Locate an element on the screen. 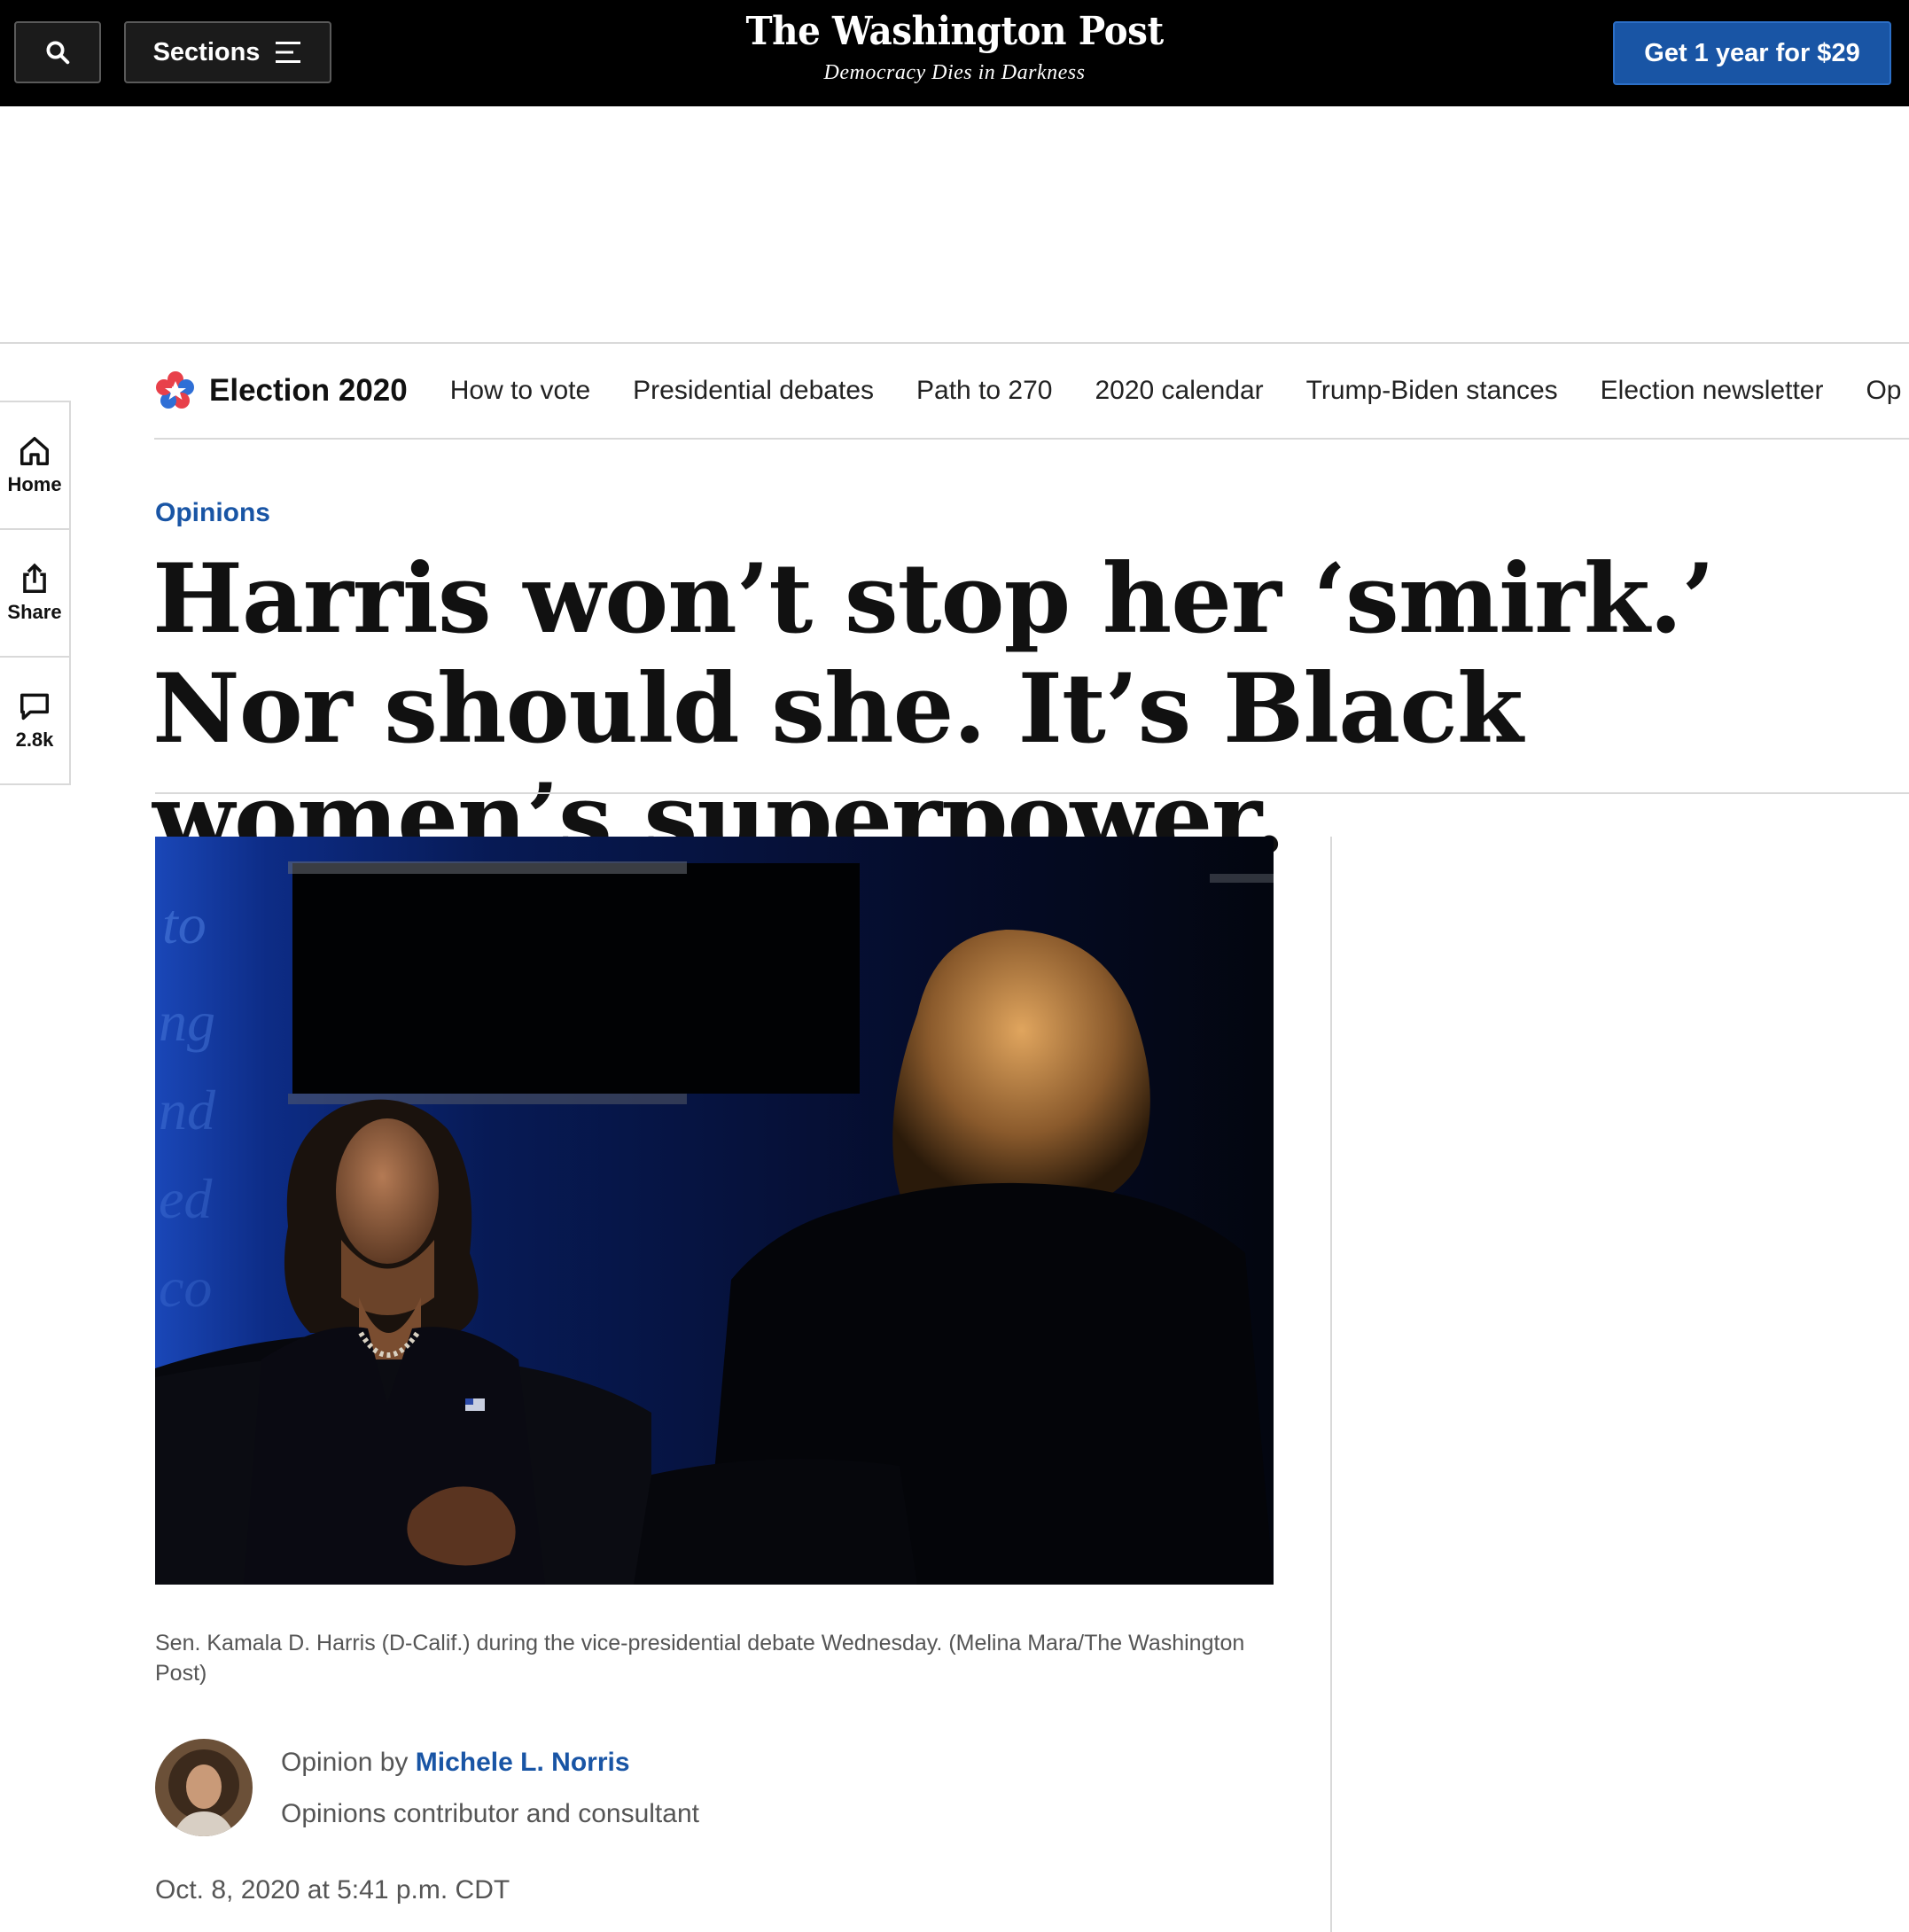 Image resolution: width=1909 pixels, height=1932 pixels. nav-link-presidential-debates: Presidential debates is located at coordinates (753, 391).